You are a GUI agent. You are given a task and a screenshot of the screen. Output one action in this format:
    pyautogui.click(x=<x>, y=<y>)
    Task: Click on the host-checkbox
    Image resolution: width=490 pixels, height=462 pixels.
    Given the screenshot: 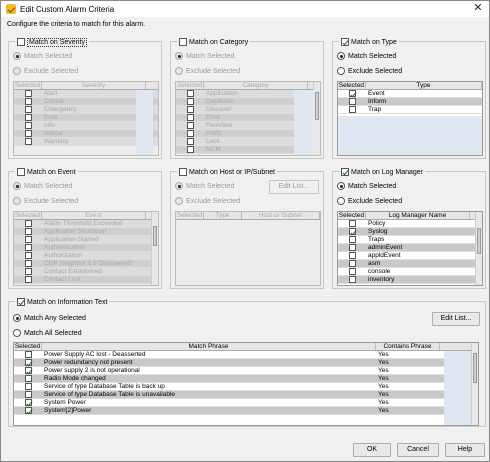 What is the action you would take?
    pyautogui.click(x=183, y=172)
    